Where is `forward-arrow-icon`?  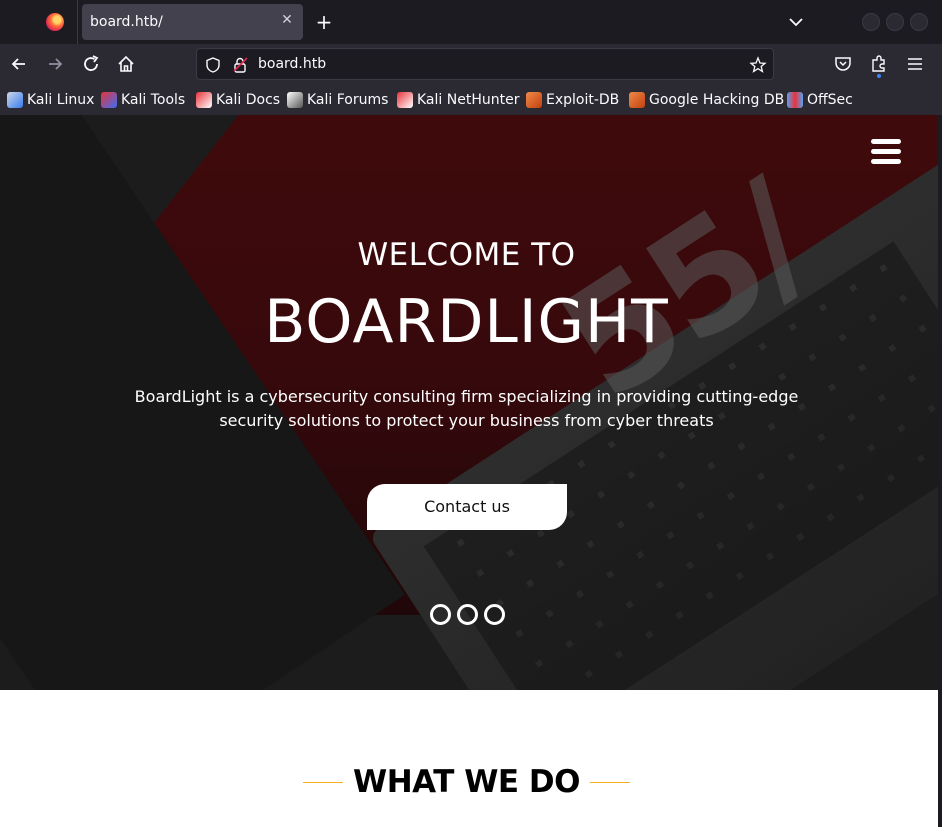
forward-arrow-icon is located at coordinates (55, 64).